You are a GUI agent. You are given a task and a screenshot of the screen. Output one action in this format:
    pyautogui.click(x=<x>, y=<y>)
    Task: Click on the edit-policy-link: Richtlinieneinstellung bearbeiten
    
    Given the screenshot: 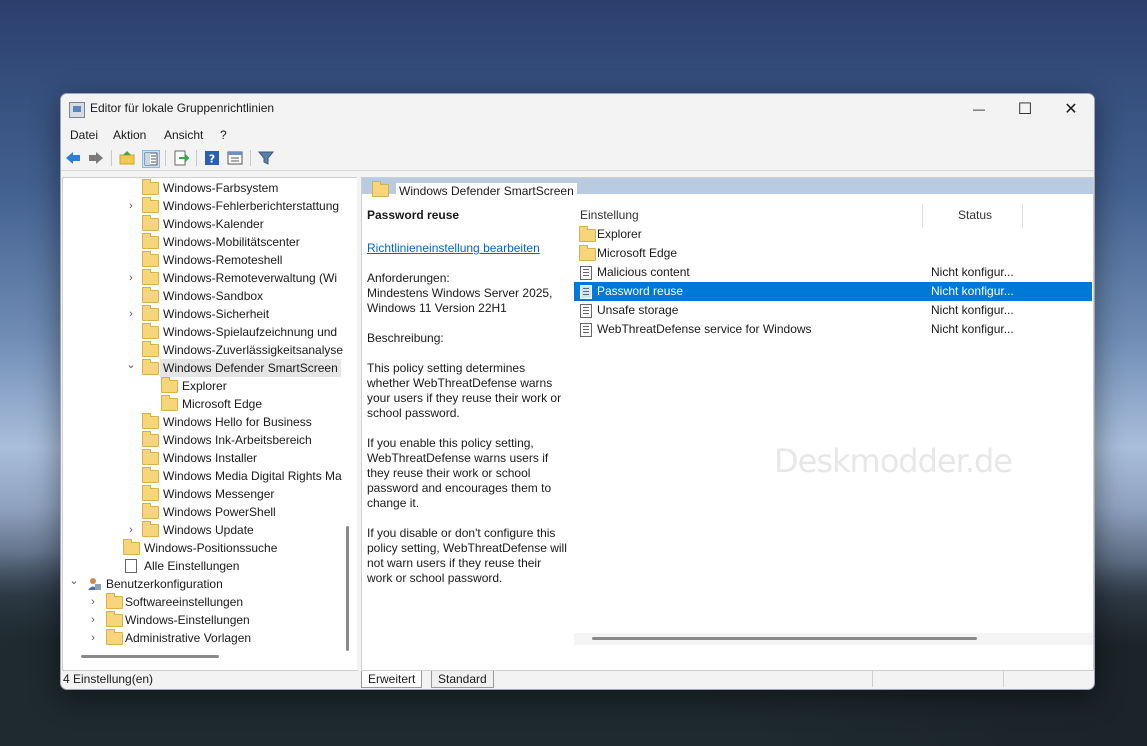 What is the action you would take?
    pyautogui.click(x=453, y=248)
    